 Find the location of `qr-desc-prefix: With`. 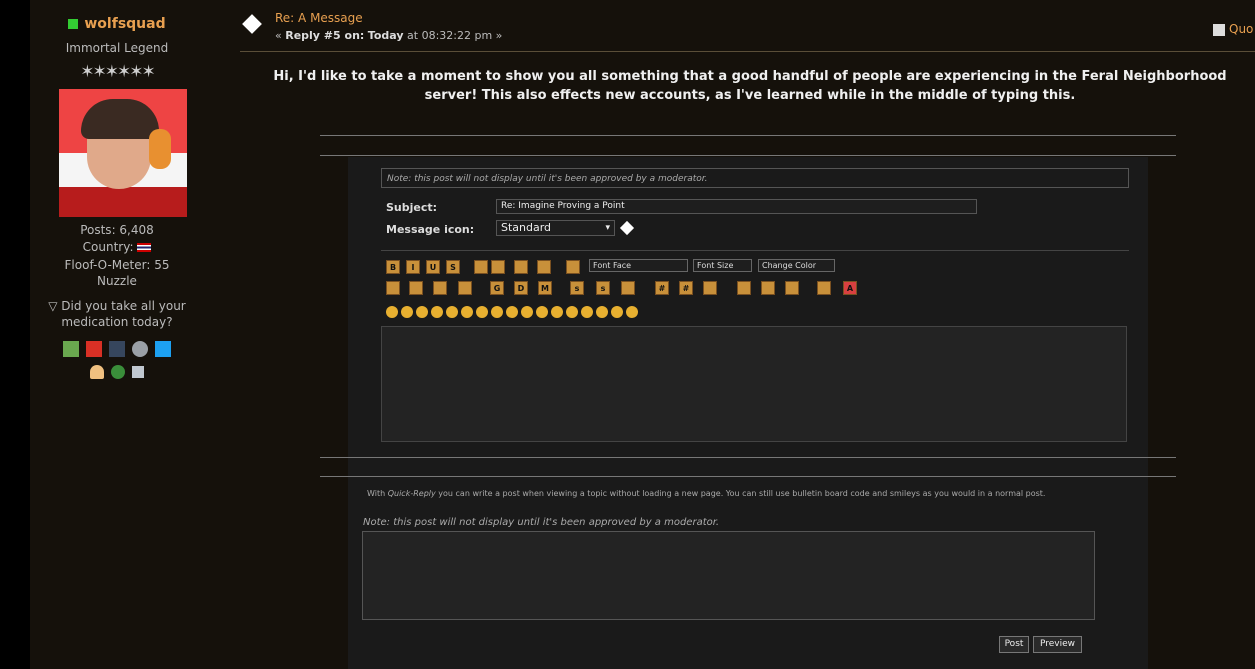

qr-desc-prefix: With is located at coordinates (377, 493).